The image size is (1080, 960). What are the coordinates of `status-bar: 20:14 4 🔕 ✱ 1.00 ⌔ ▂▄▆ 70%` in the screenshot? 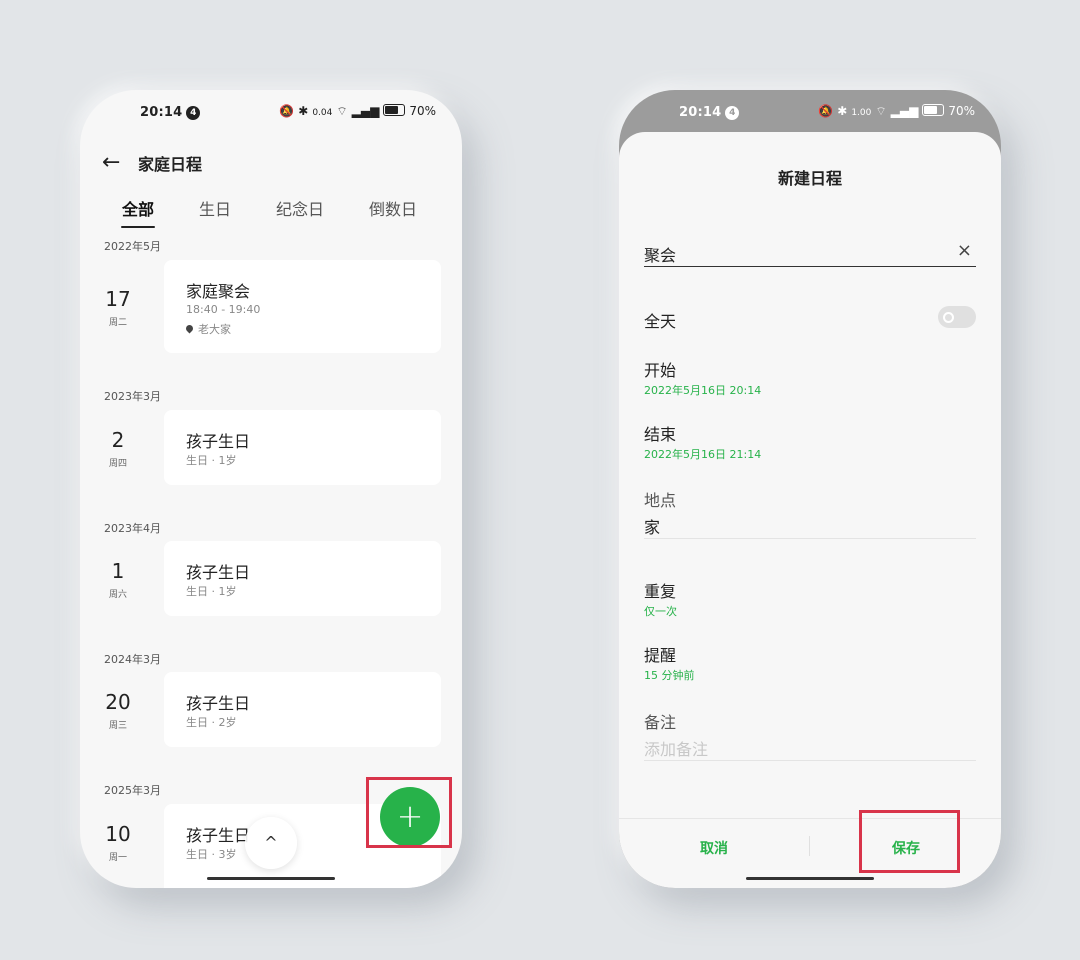 It's located at (810, 113).